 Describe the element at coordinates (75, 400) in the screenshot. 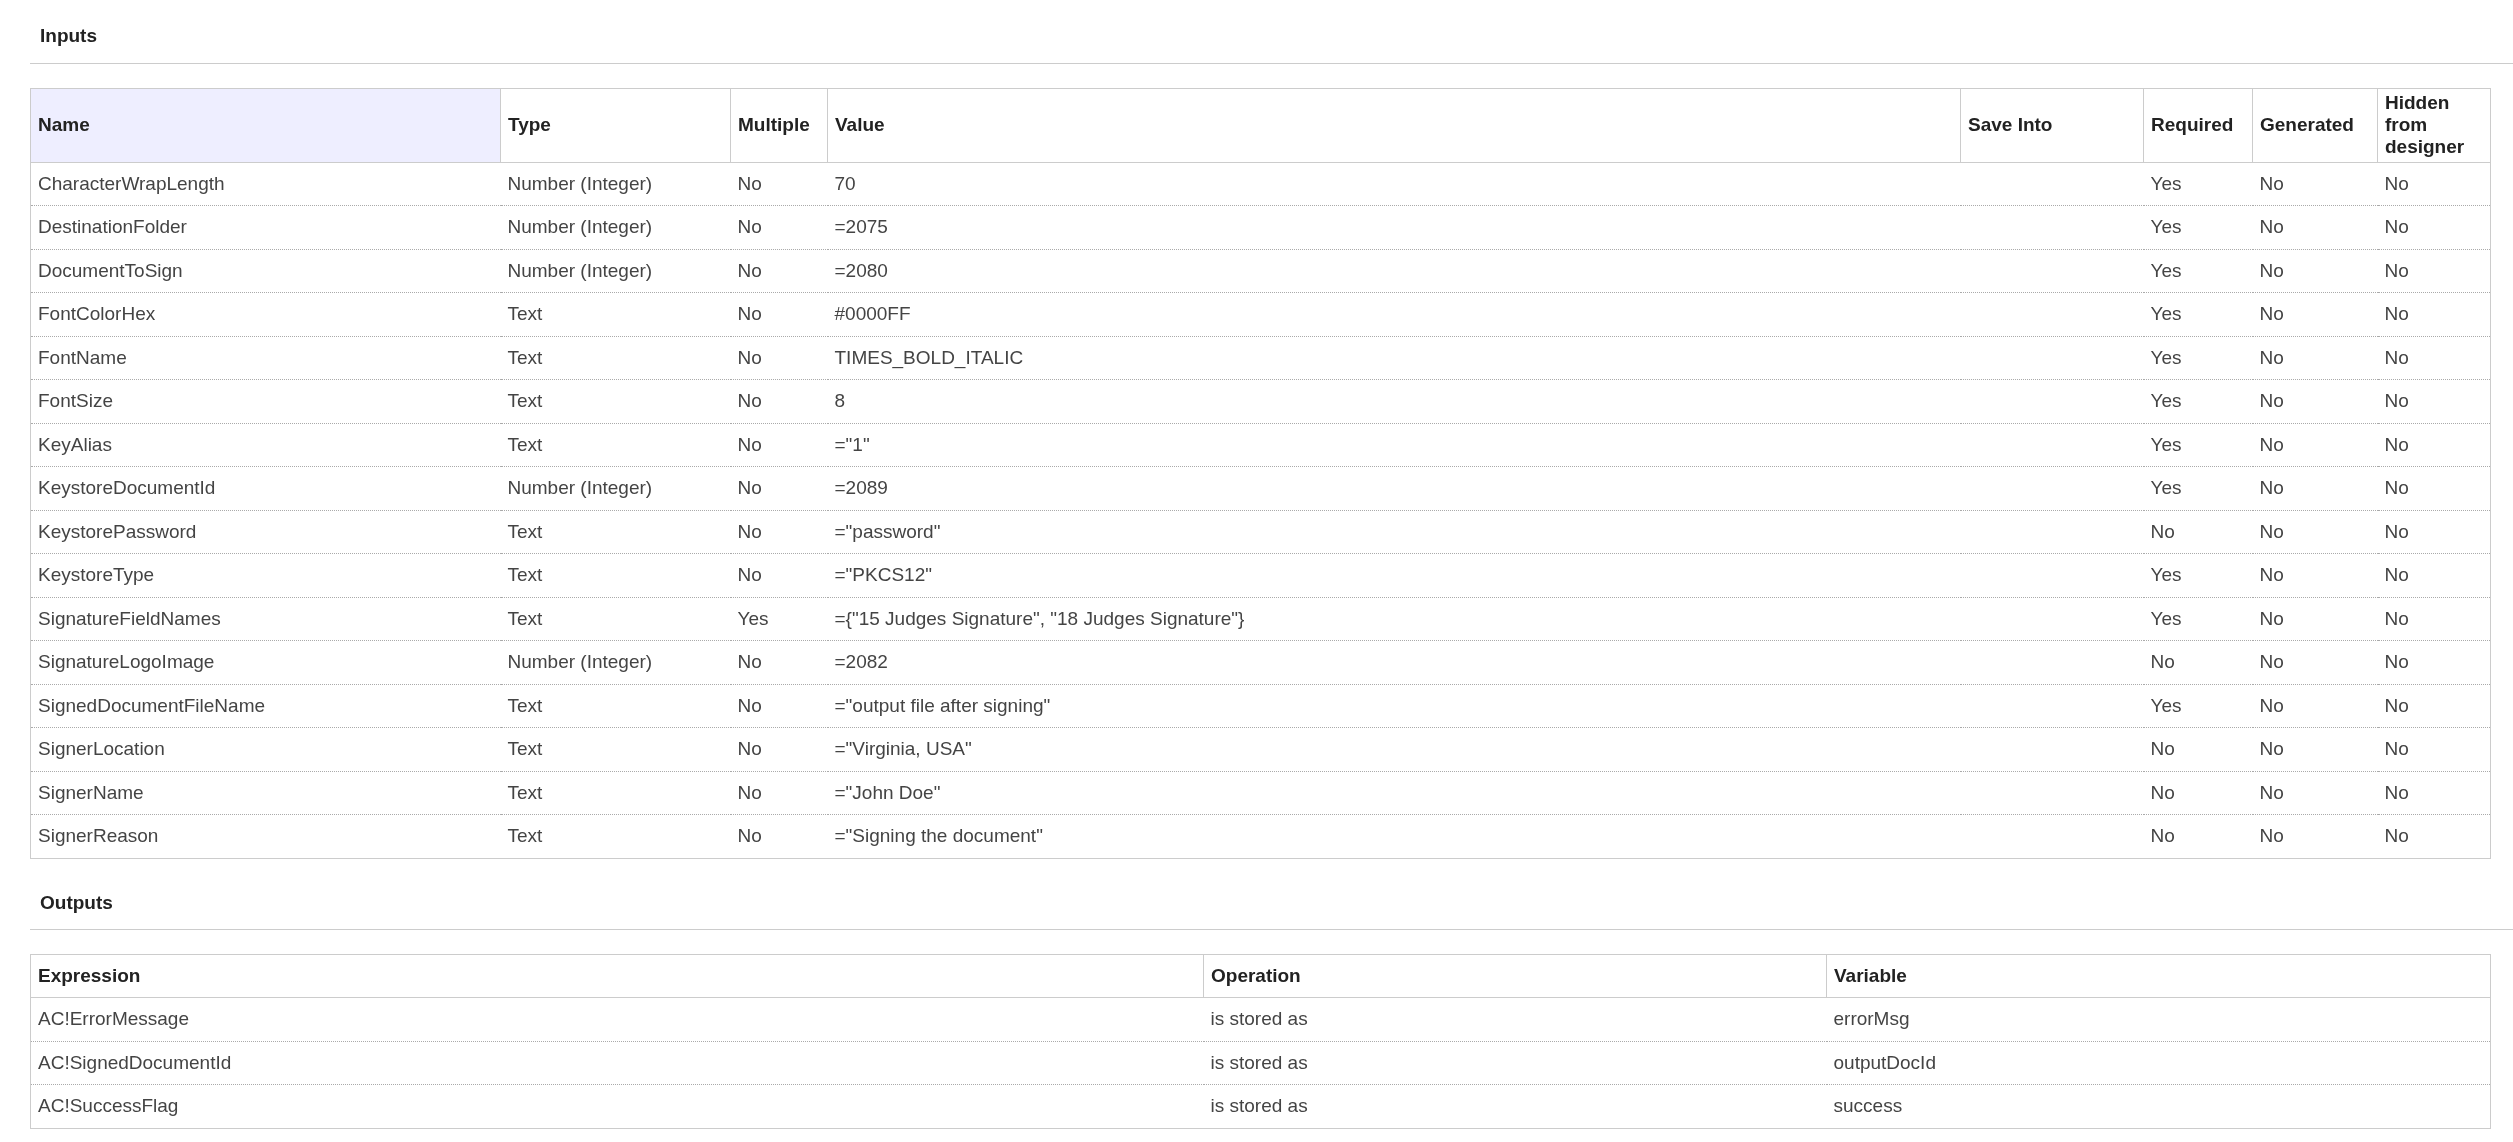

I see `table-cell: FontSize` at that location.